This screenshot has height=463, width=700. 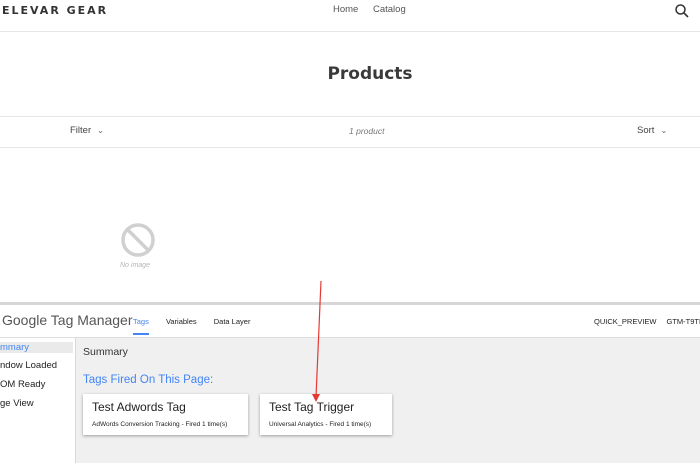 What do you see at coordinates (370, 74) in the screenshot?
I see `page-title: Products` at bounding box center [370, 74].